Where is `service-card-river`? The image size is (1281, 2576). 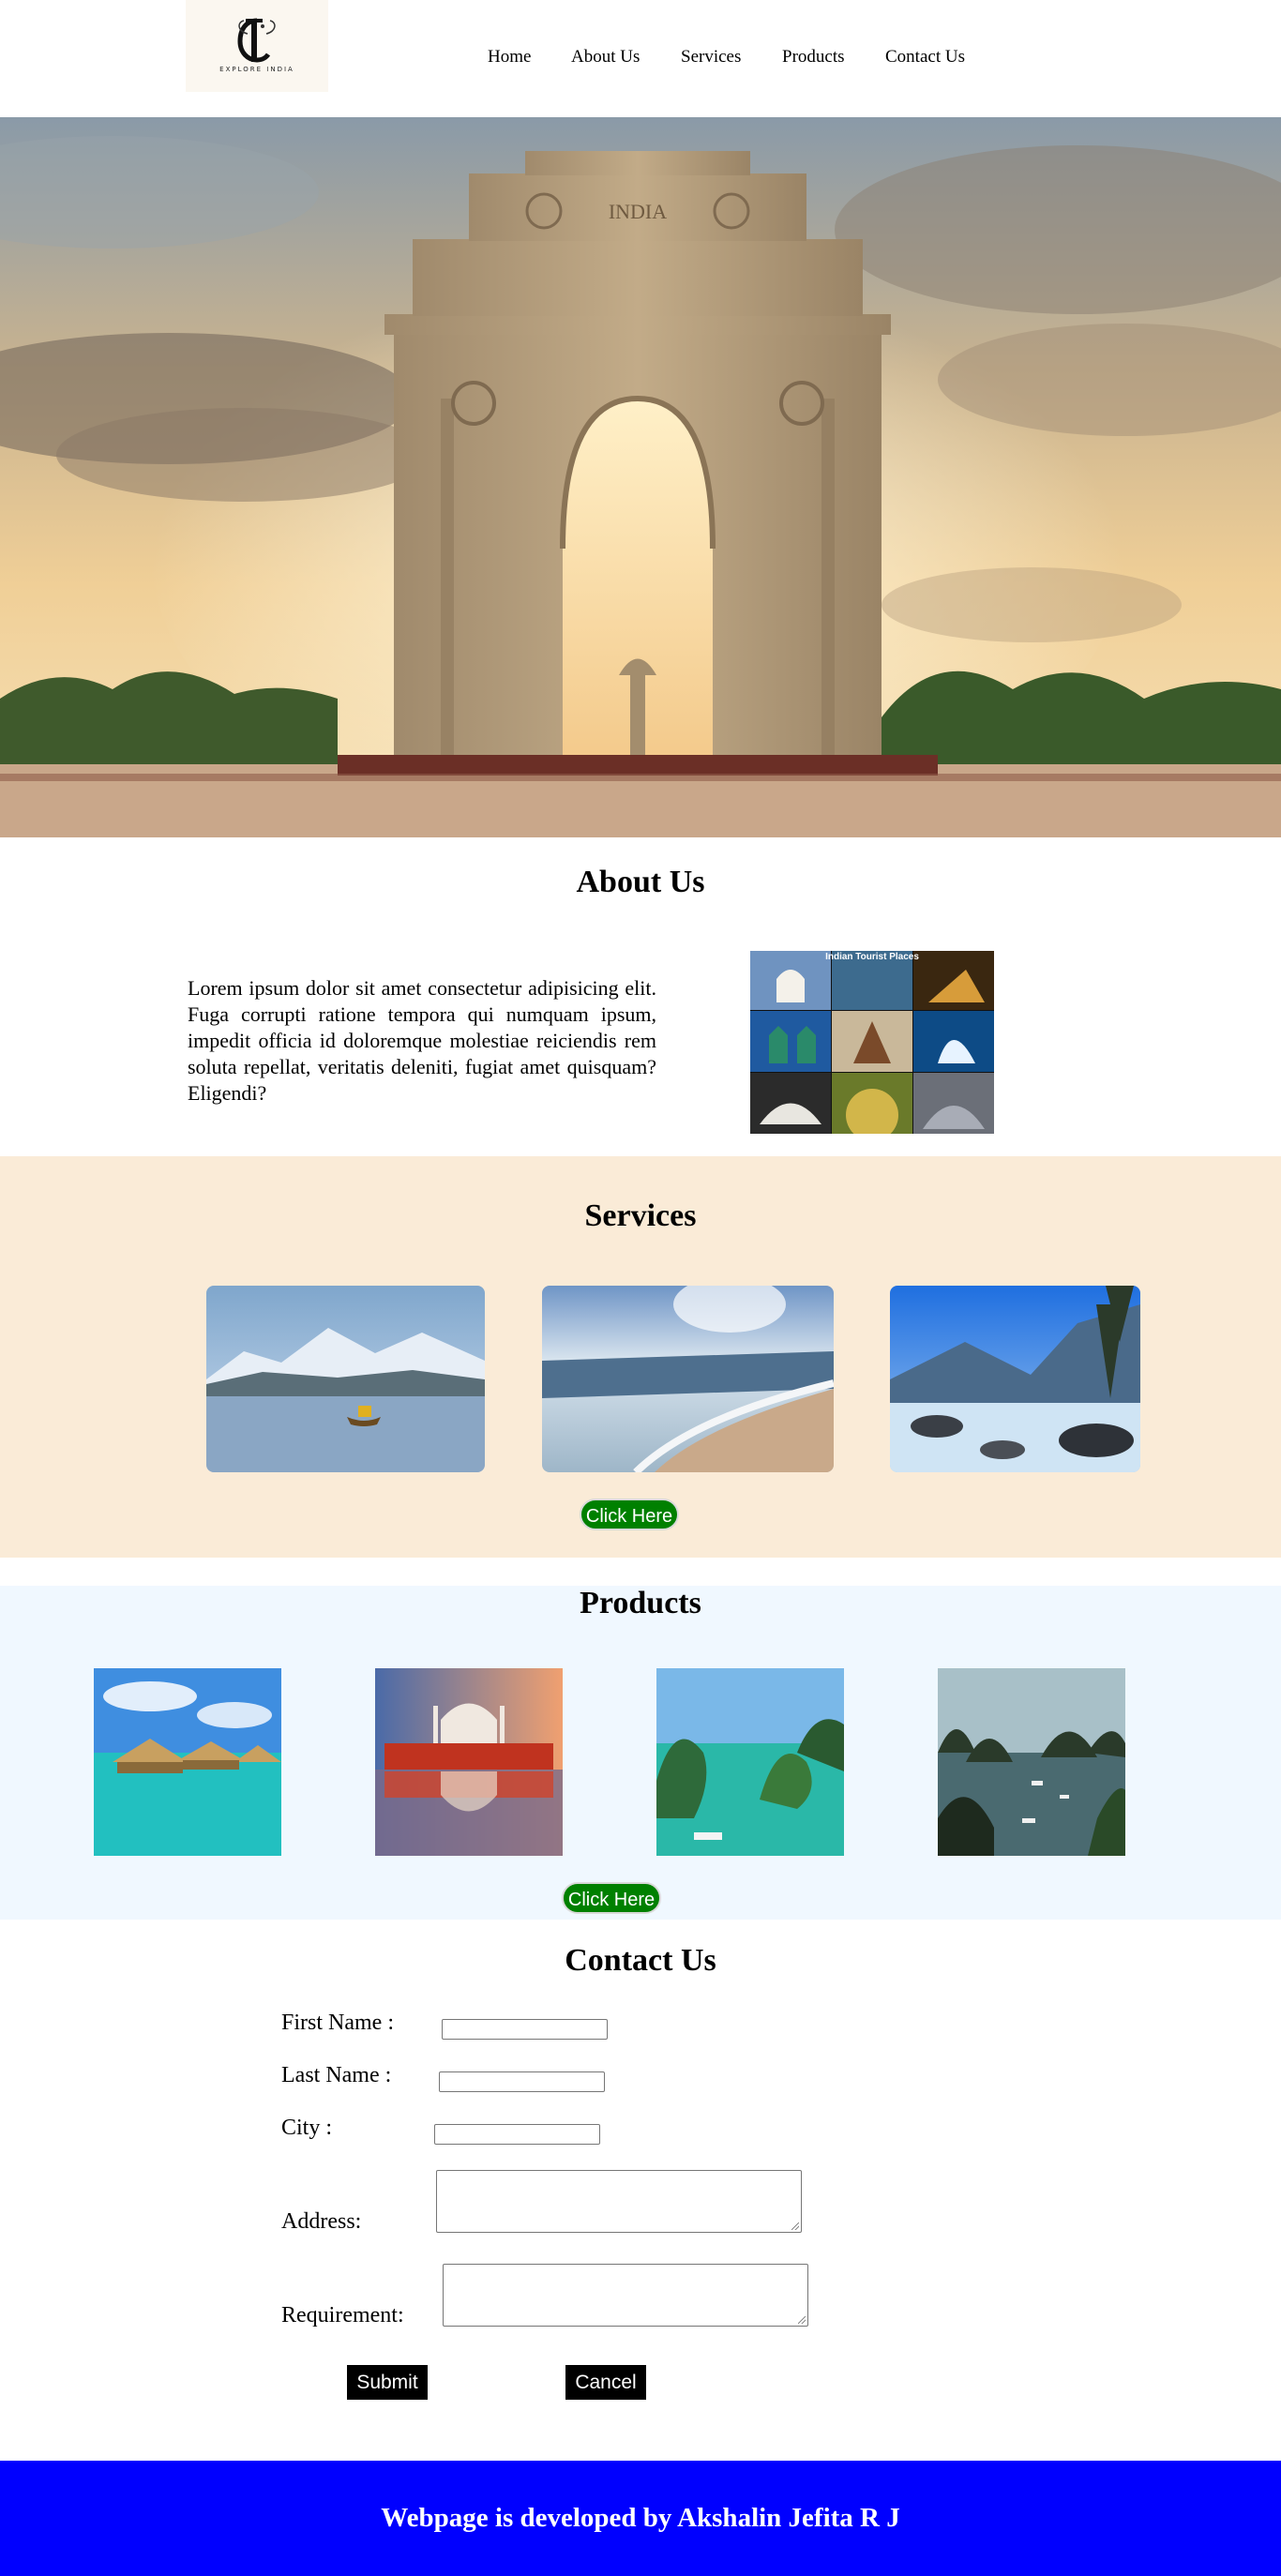 service-card-river is located at coordinates (1015, 1379).